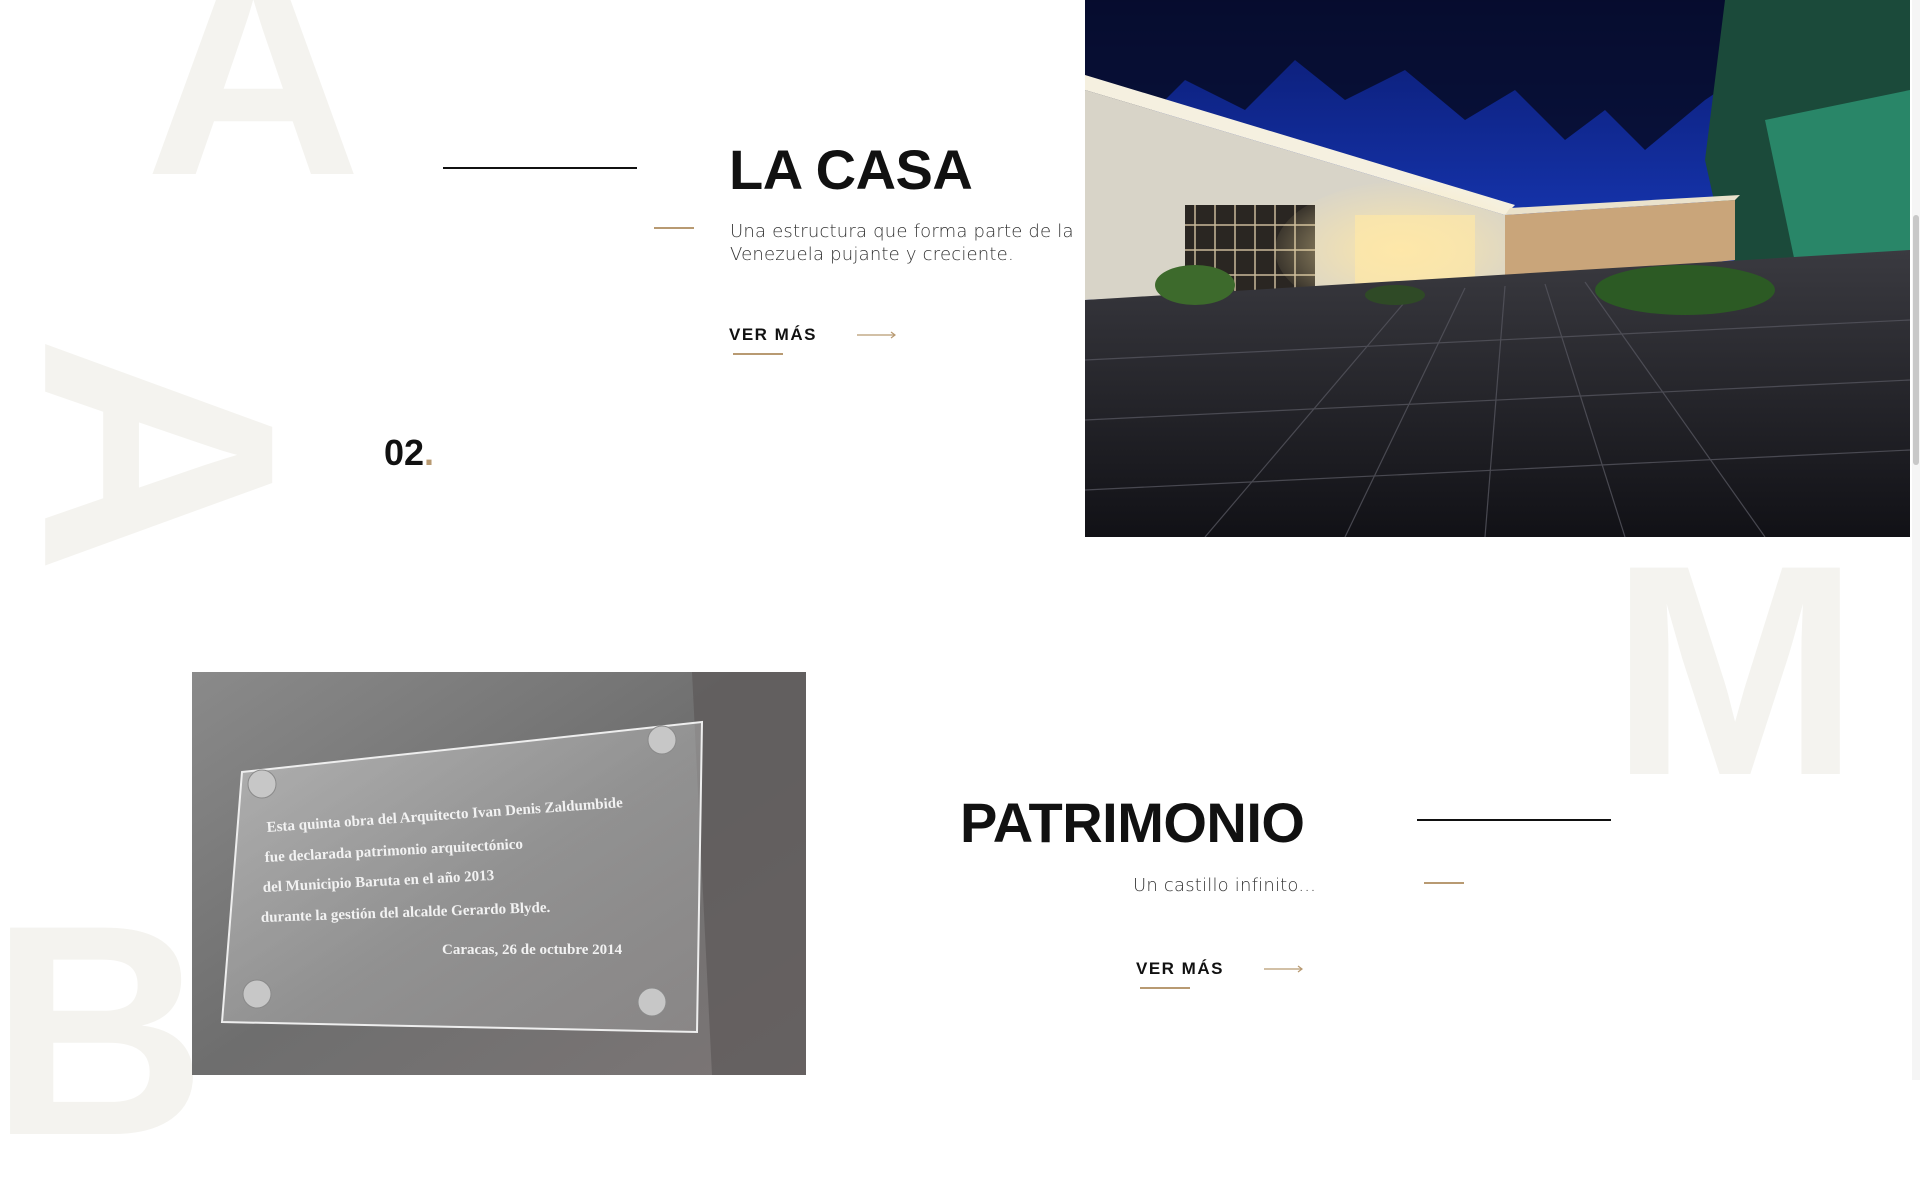 This screenshot has height=1198, width=1920. Describe the element at coordinates (1132, 822) in the screenshot. I see `section-title: PATRIMONIO` at that location.